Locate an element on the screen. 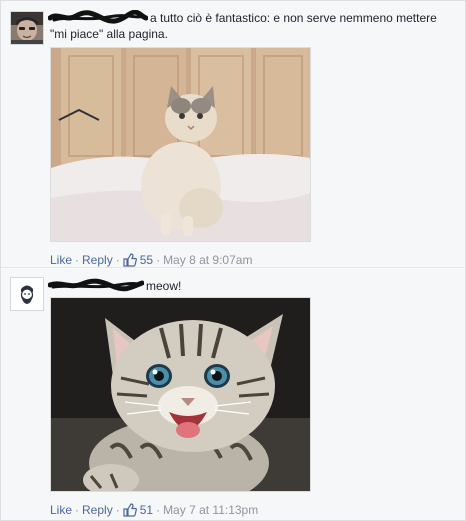  comment-text-block: meow! is located at coordinates (251, 286).